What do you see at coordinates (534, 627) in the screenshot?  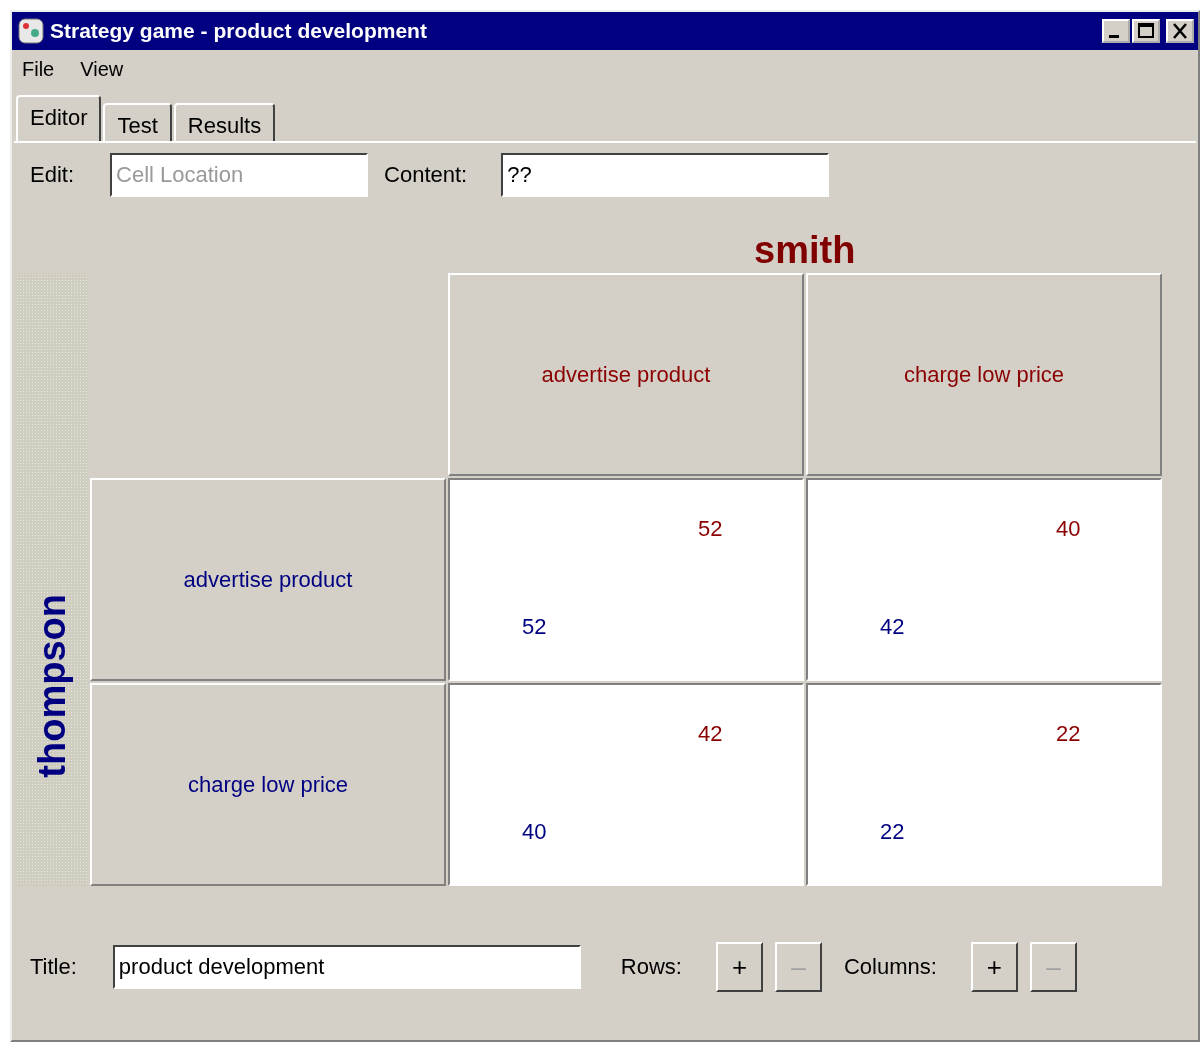 I see `row-payoff: 52` at bounding box center [534, 627].